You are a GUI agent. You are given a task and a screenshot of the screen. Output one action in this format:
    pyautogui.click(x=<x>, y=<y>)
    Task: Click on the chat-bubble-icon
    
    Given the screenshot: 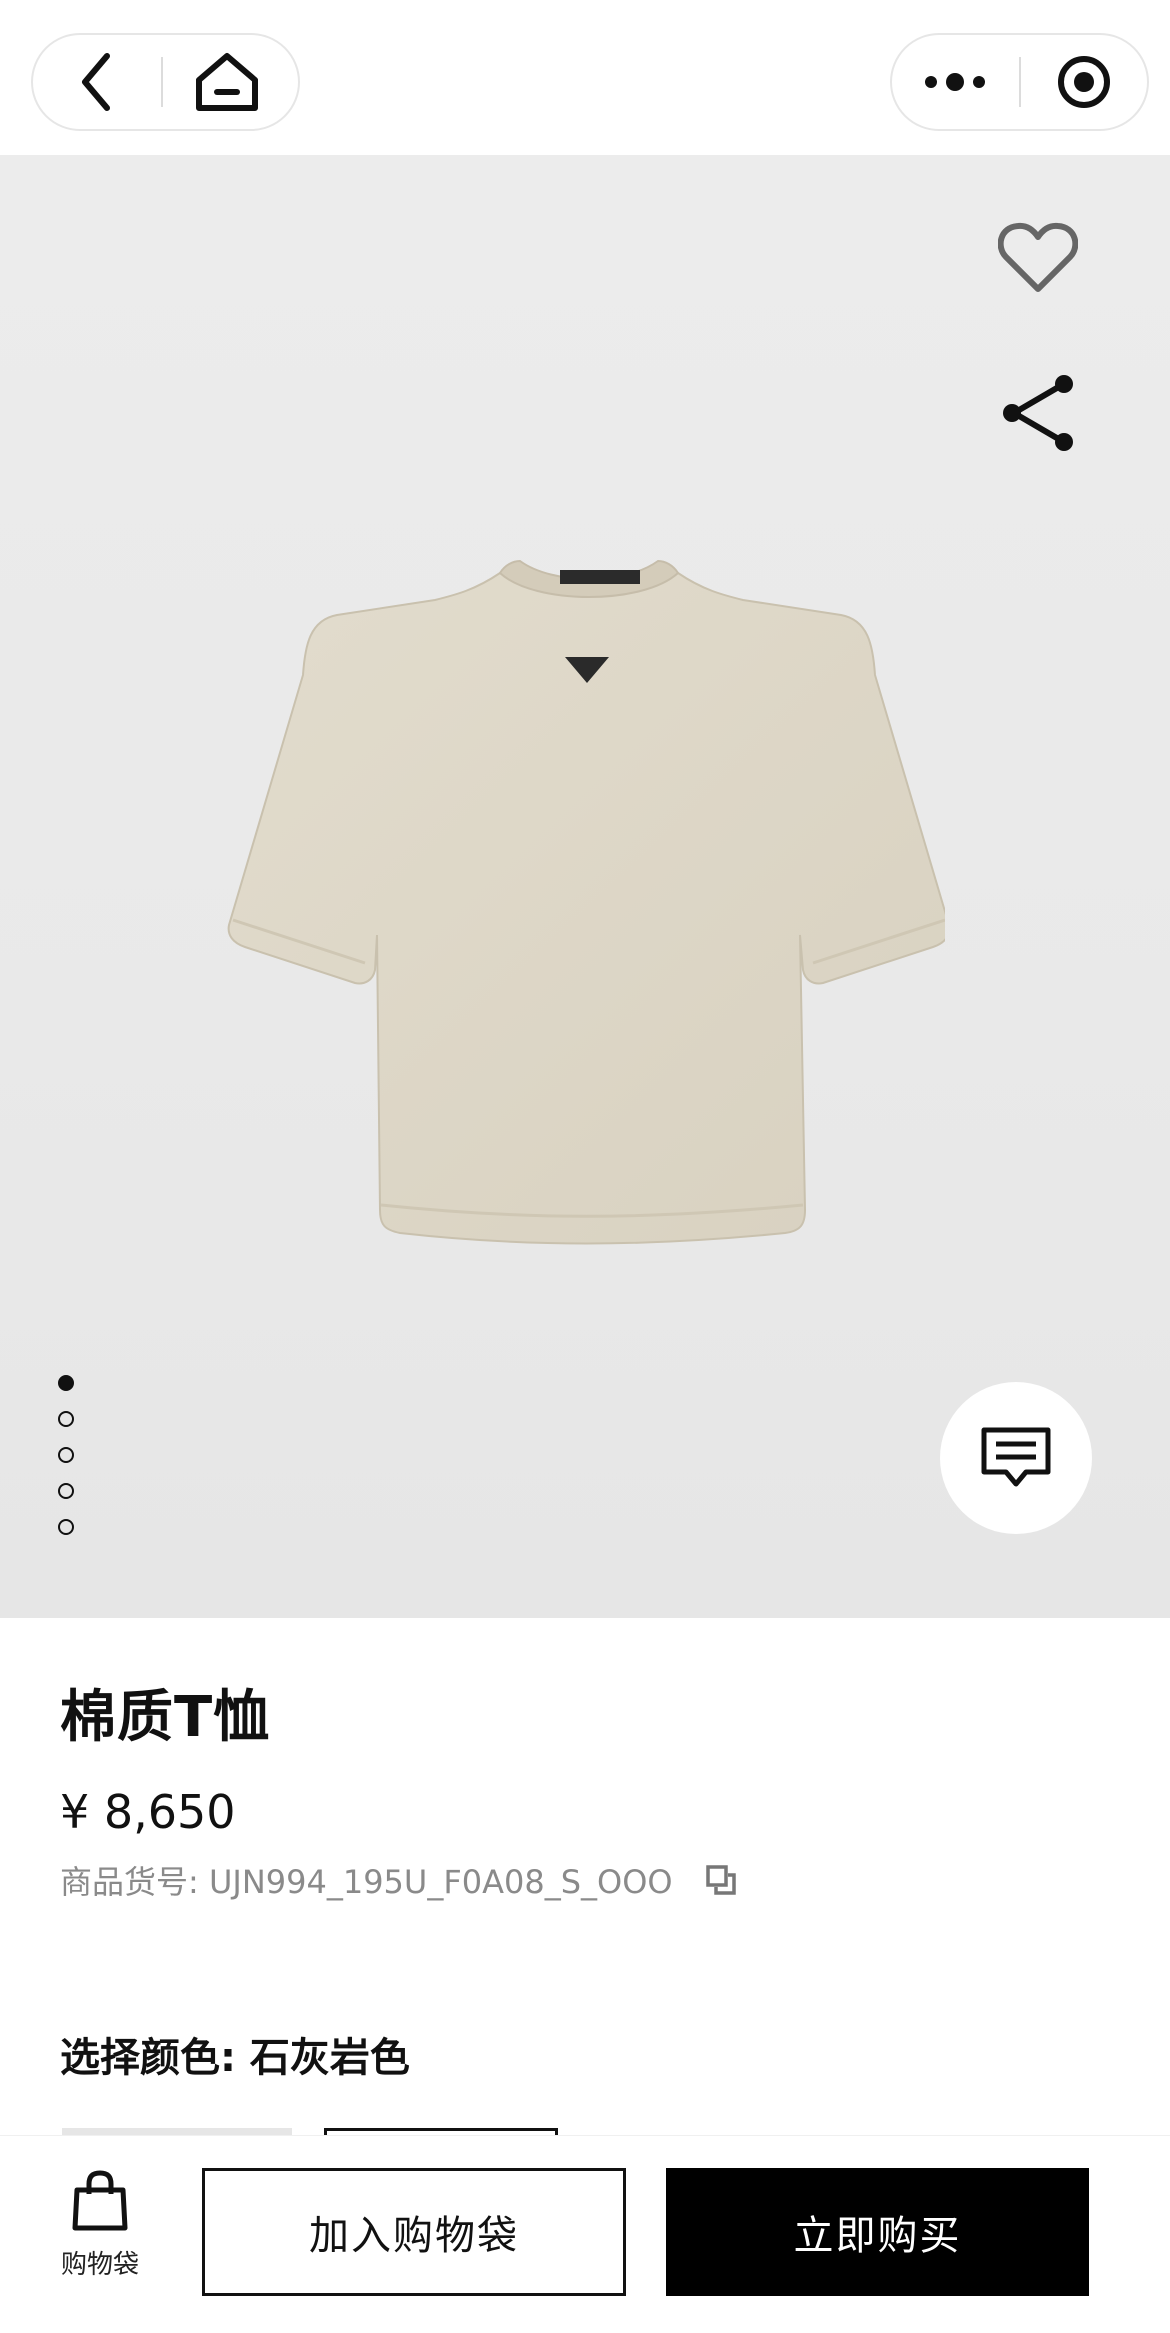 What is the action you would take?
    pyautogui.click(x=1016, y=1457)
    